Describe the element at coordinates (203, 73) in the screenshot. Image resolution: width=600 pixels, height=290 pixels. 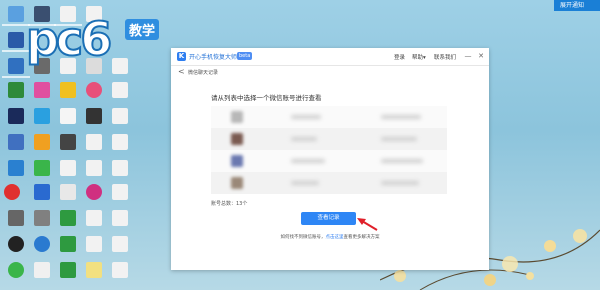
I see `section-title: 微信聊天记录` at that location.